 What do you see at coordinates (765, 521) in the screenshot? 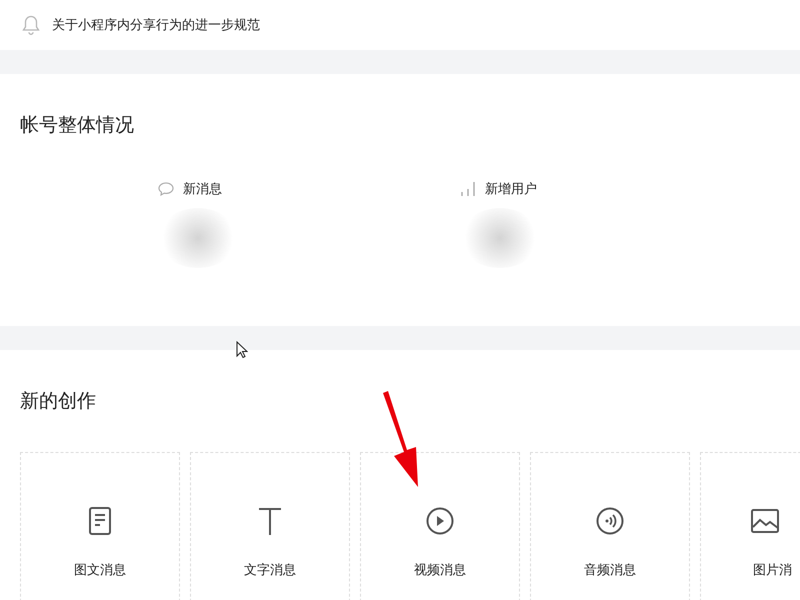
I see `image-icon` at bounding box center [765, 521].